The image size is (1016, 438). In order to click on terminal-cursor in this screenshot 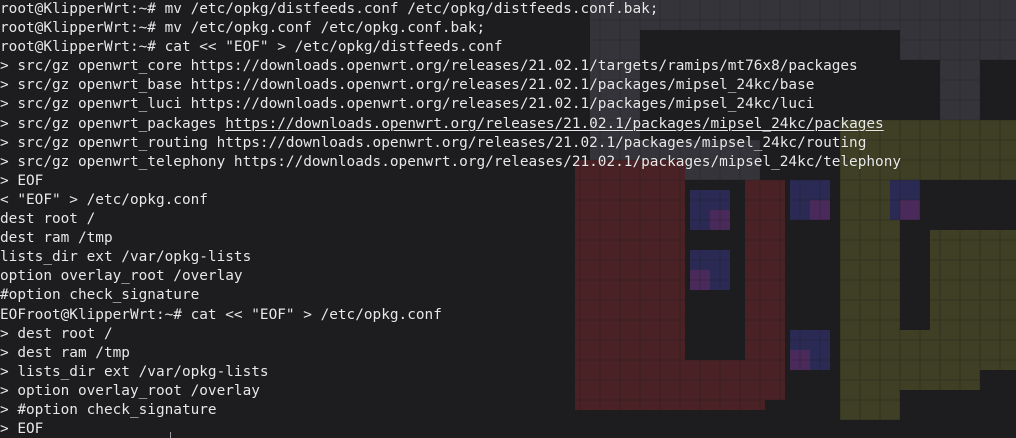, I will do `click(170, 435)`.